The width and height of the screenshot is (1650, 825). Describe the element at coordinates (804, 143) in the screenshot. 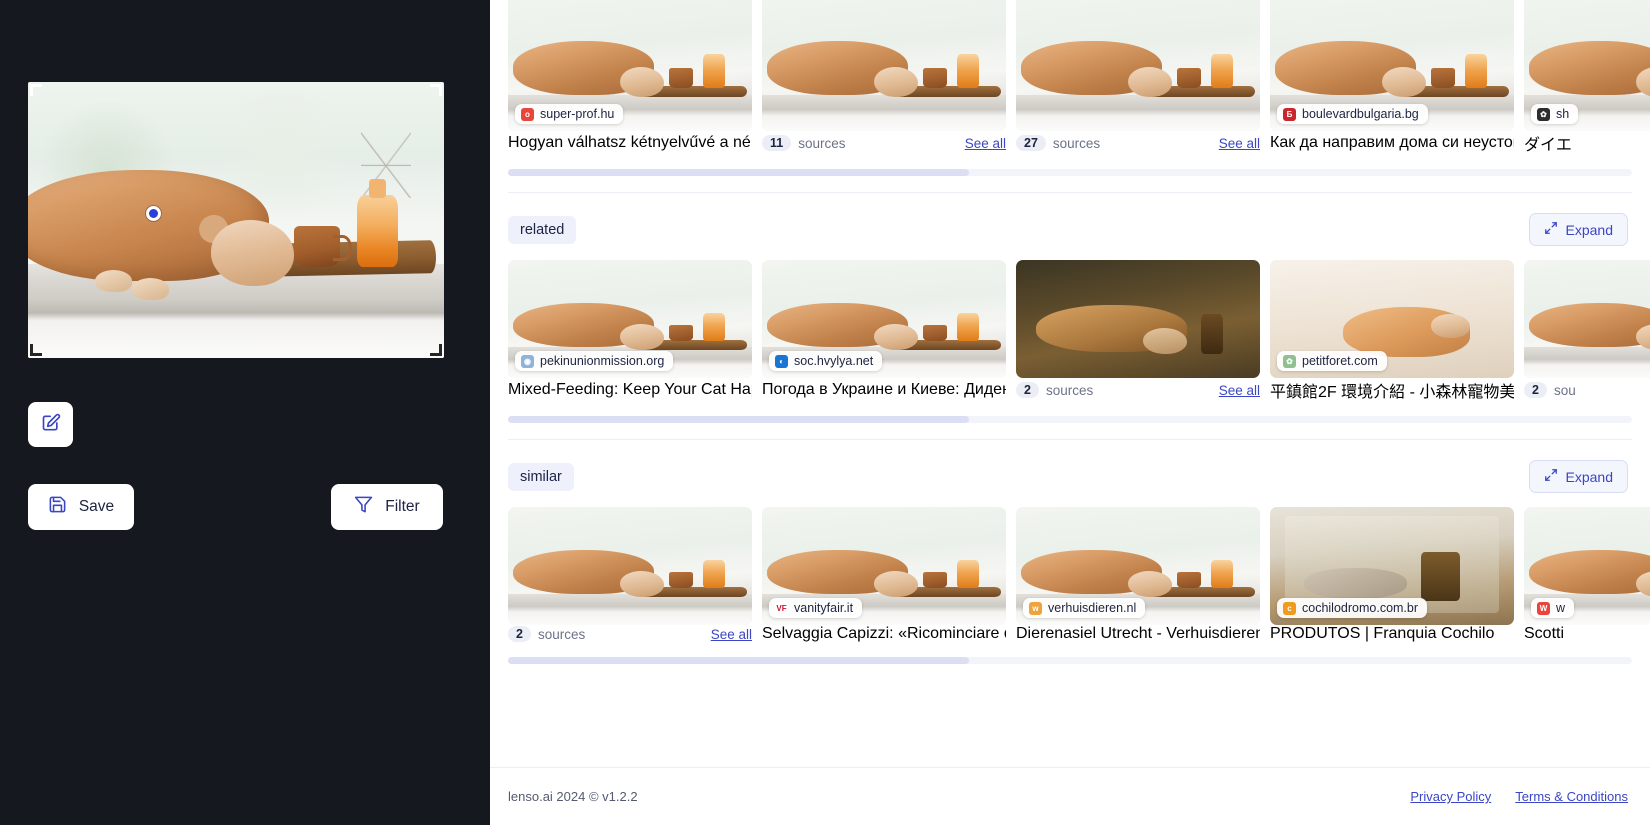

I see `source-count: 11 sources` at that location.